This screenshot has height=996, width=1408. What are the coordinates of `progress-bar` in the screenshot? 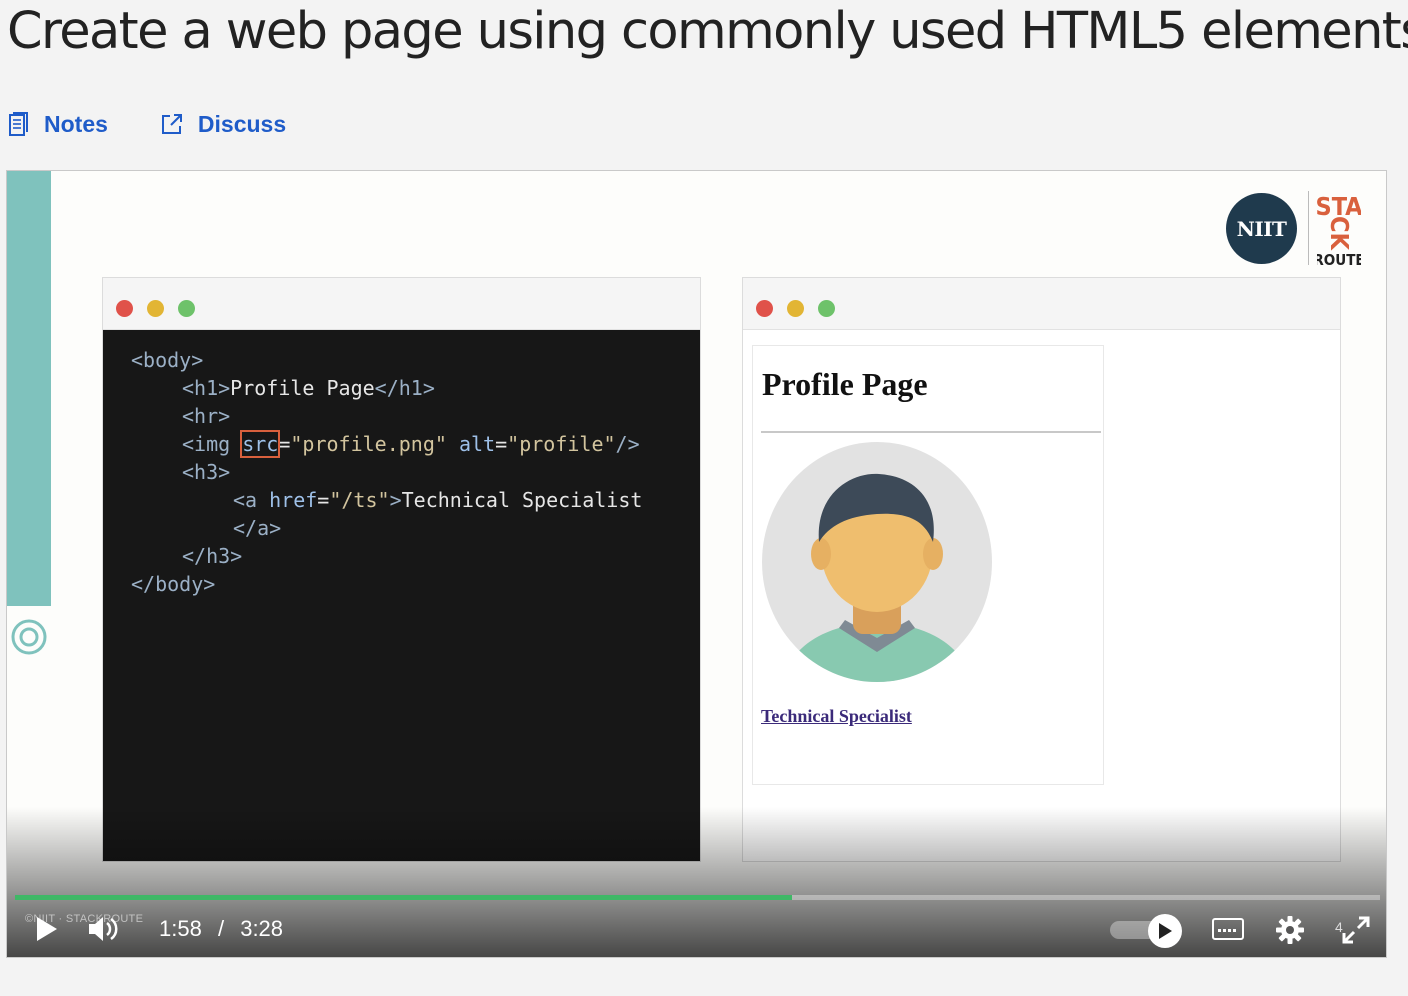 It's located at (697, 897).